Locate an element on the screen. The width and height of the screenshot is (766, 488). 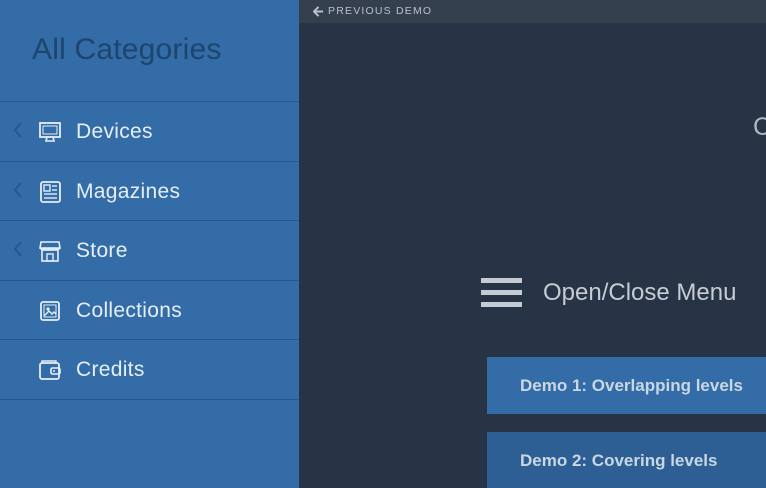
sidebar-item-label: Magazines is located at coordinates (128, 191).